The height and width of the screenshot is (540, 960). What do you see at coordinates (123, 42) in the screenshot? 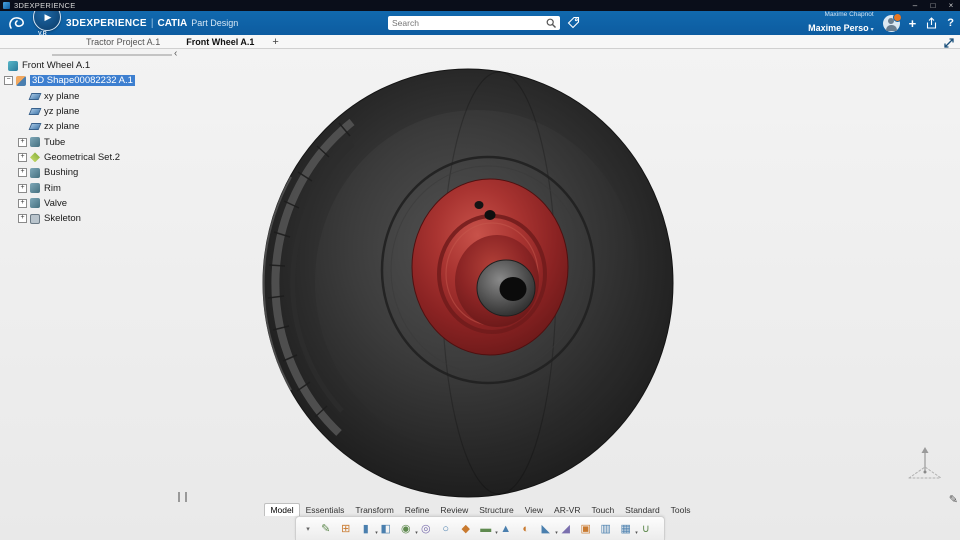
I see `document-tab: Tractor Project A.1` at bounding box center [123, 42].